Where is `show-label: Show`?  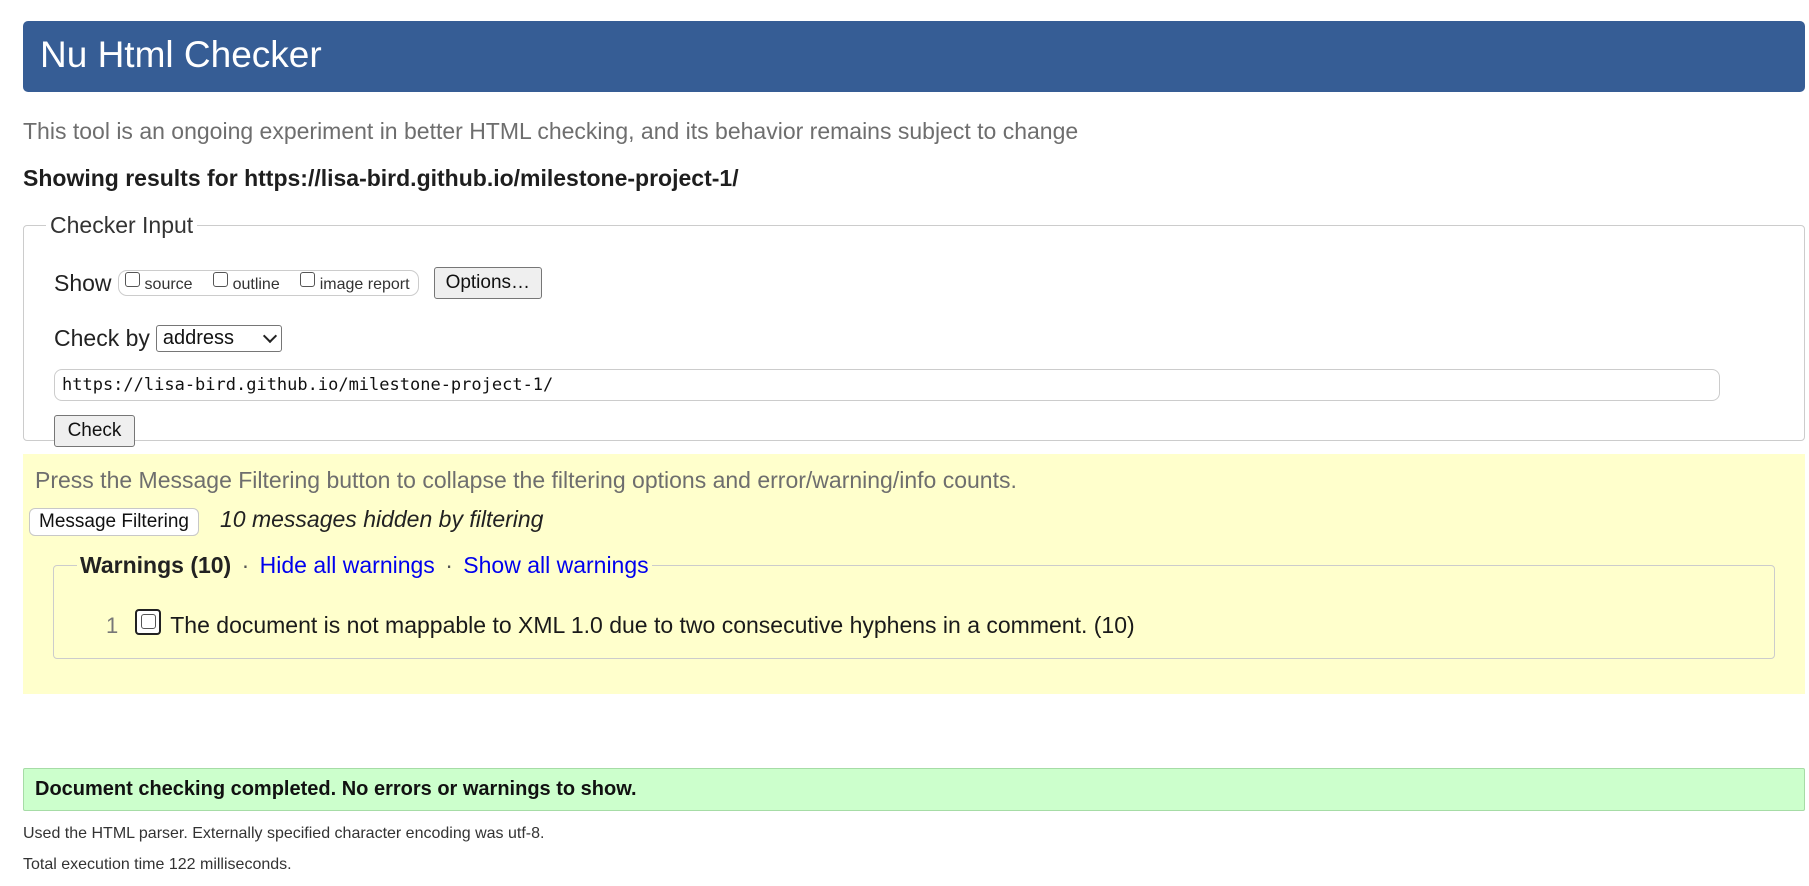 show-label: Show is located at coordinates (83, 282).